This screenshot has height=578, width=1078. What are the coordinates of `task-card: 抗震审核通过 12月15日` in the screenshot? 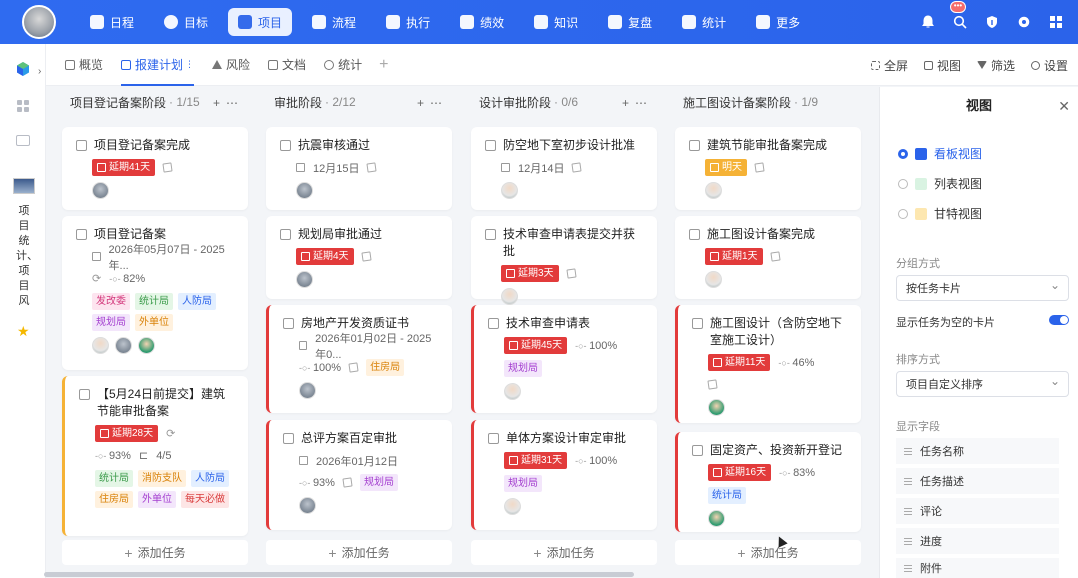 It's located at (359, 168).